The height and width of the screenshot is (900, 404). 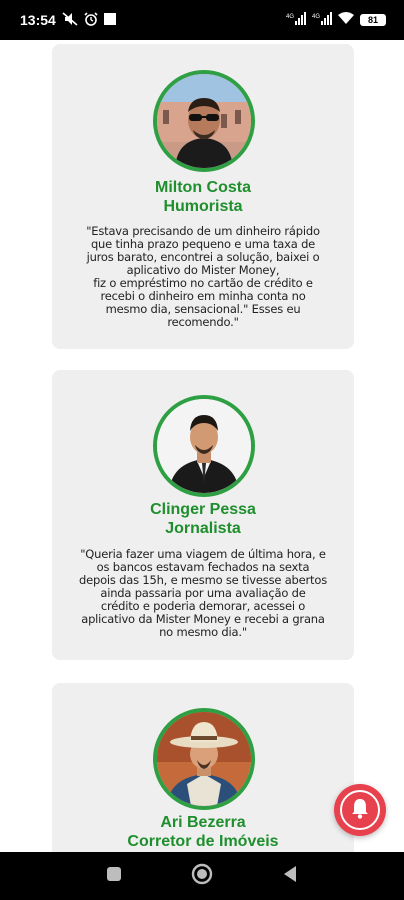 I want to click on triangle-back-icon, so click(x=290, y=876).